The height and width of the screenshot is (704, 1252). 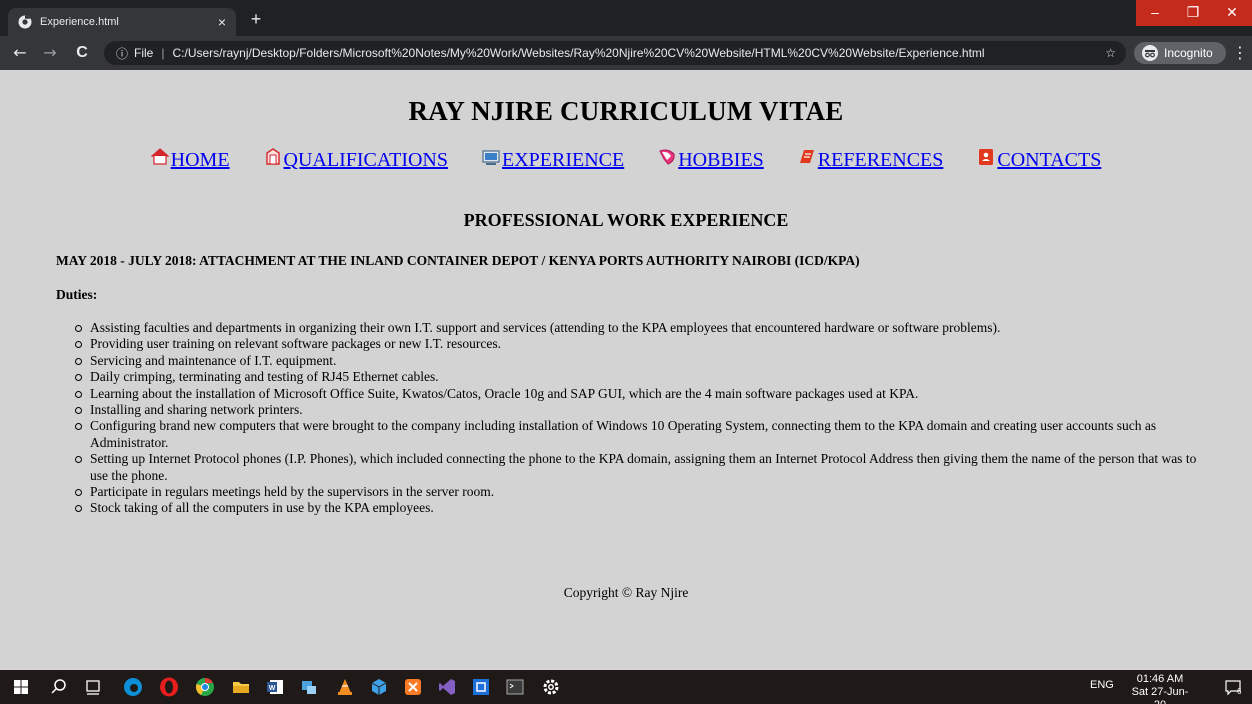 I want to click on forward-button: →, so click(x=50, y=53).